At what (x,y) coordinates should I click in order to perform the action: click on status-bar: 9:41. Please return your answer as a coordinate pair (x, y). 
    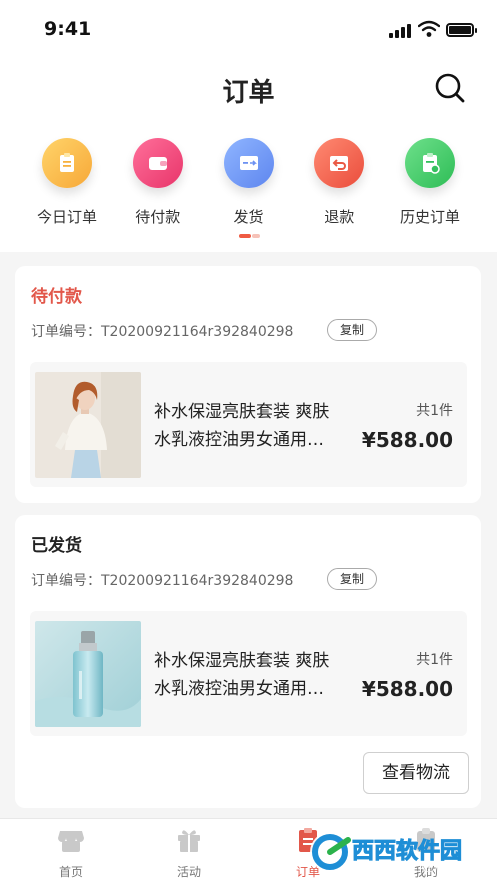
    Looking at the image, I should click on (248, 29).